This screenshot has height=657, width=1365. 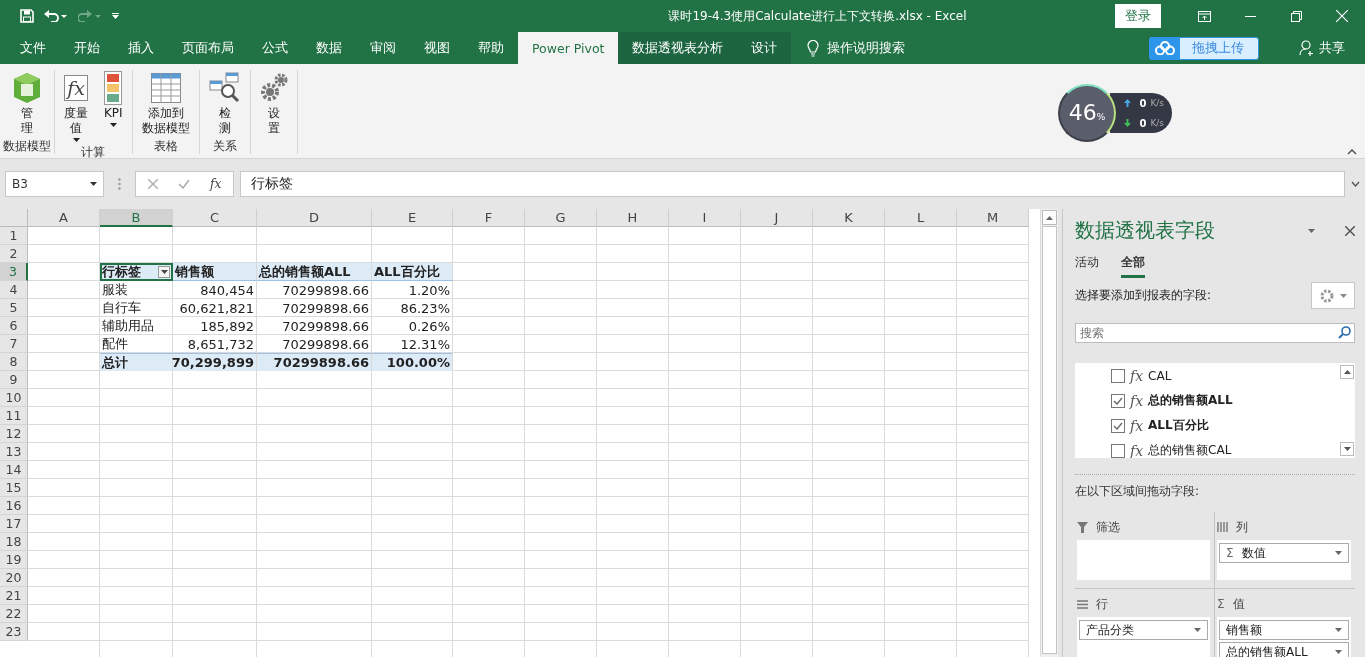 What do you see at coordinates (64, 218) in the screenshot?
I see `column-header: A` at bounding box center [64, 218].